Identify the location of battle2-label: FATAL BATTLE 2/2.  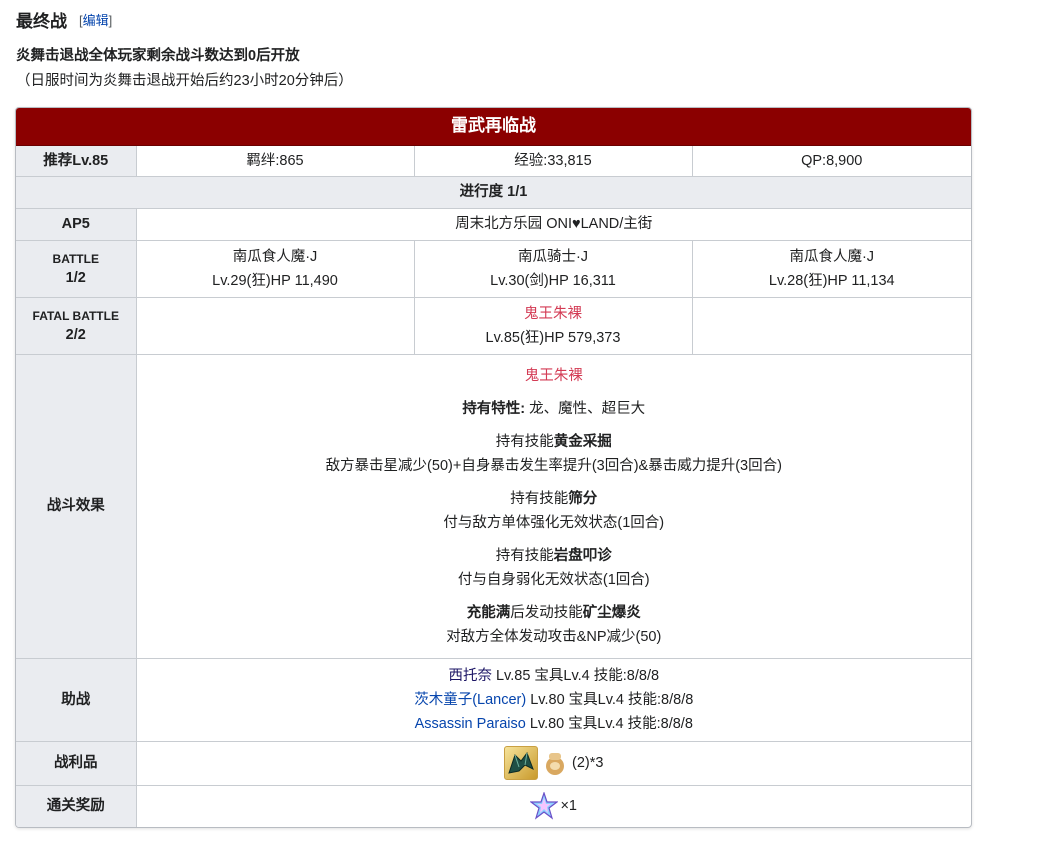
(76, 325).